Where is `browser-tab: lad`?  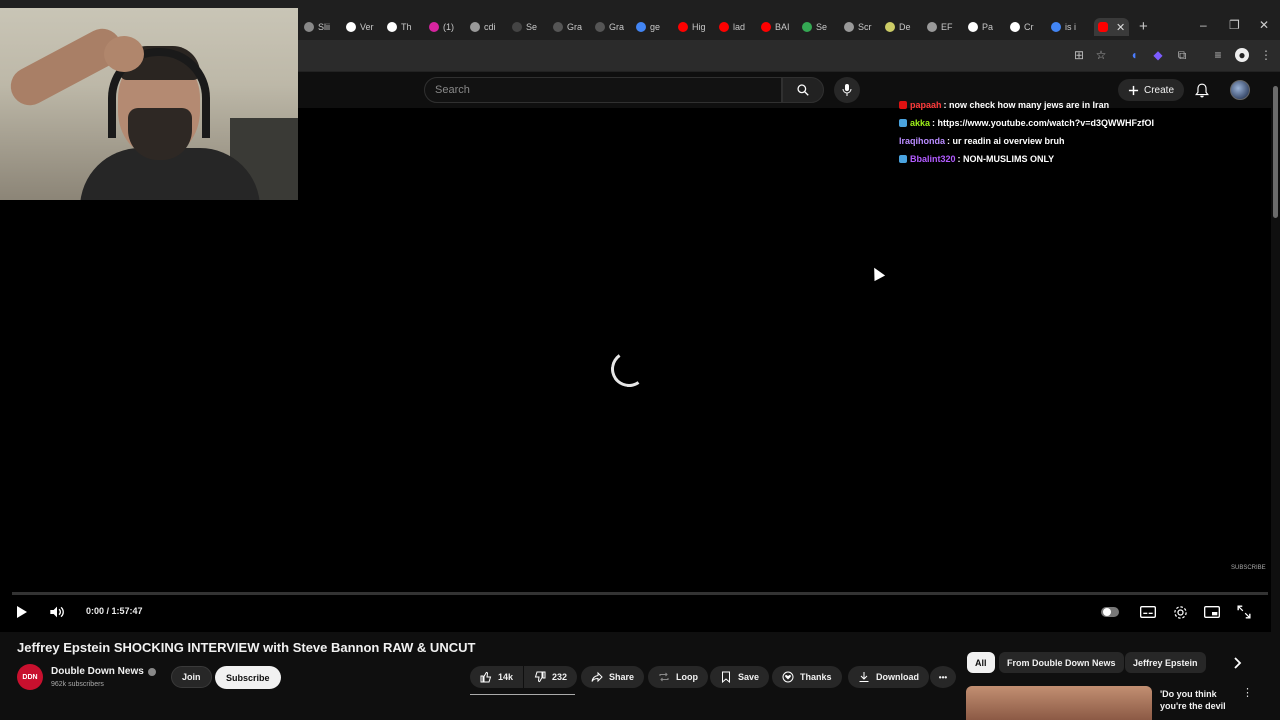 browser-tab: lad is located at coordinates (732, 27).